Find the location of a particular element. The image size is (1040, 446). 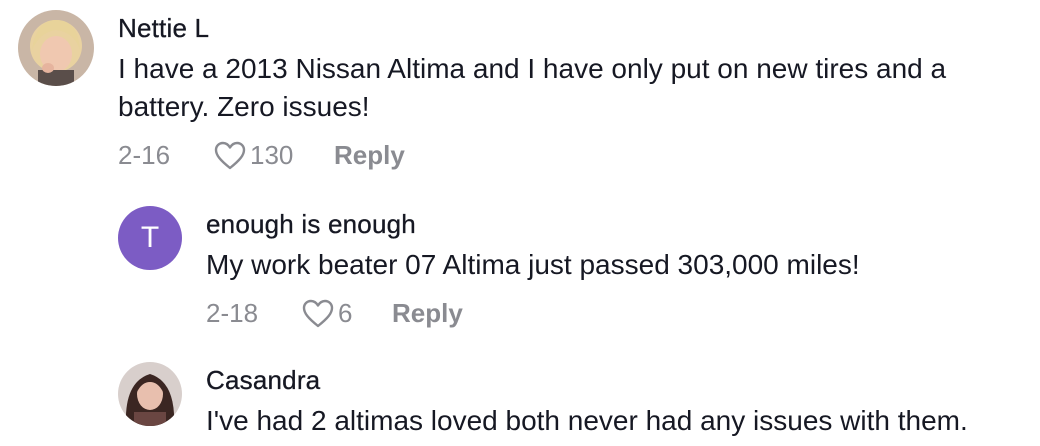

avatar: T is located at coordinates (150, 238).